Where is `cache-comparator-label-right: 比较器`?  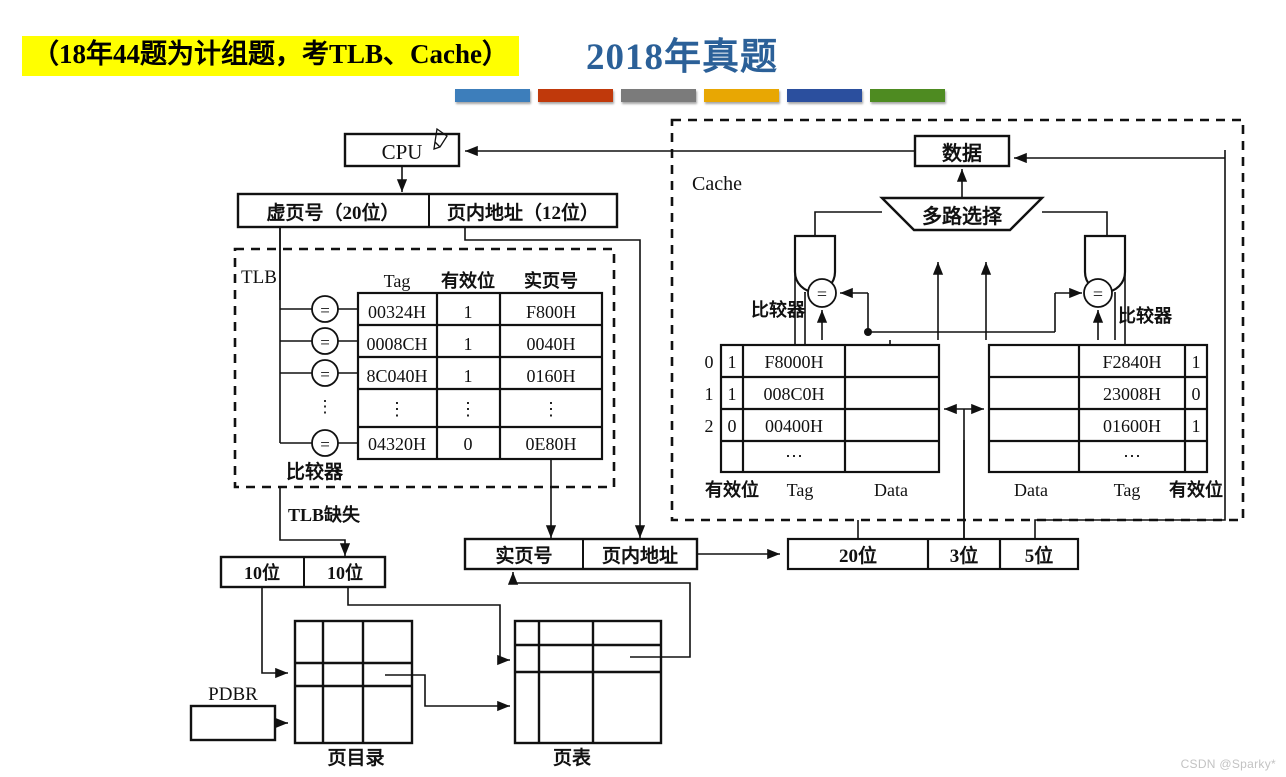 cache-comparator-label-right: 比较器 is located at coordinates (1145, 315).